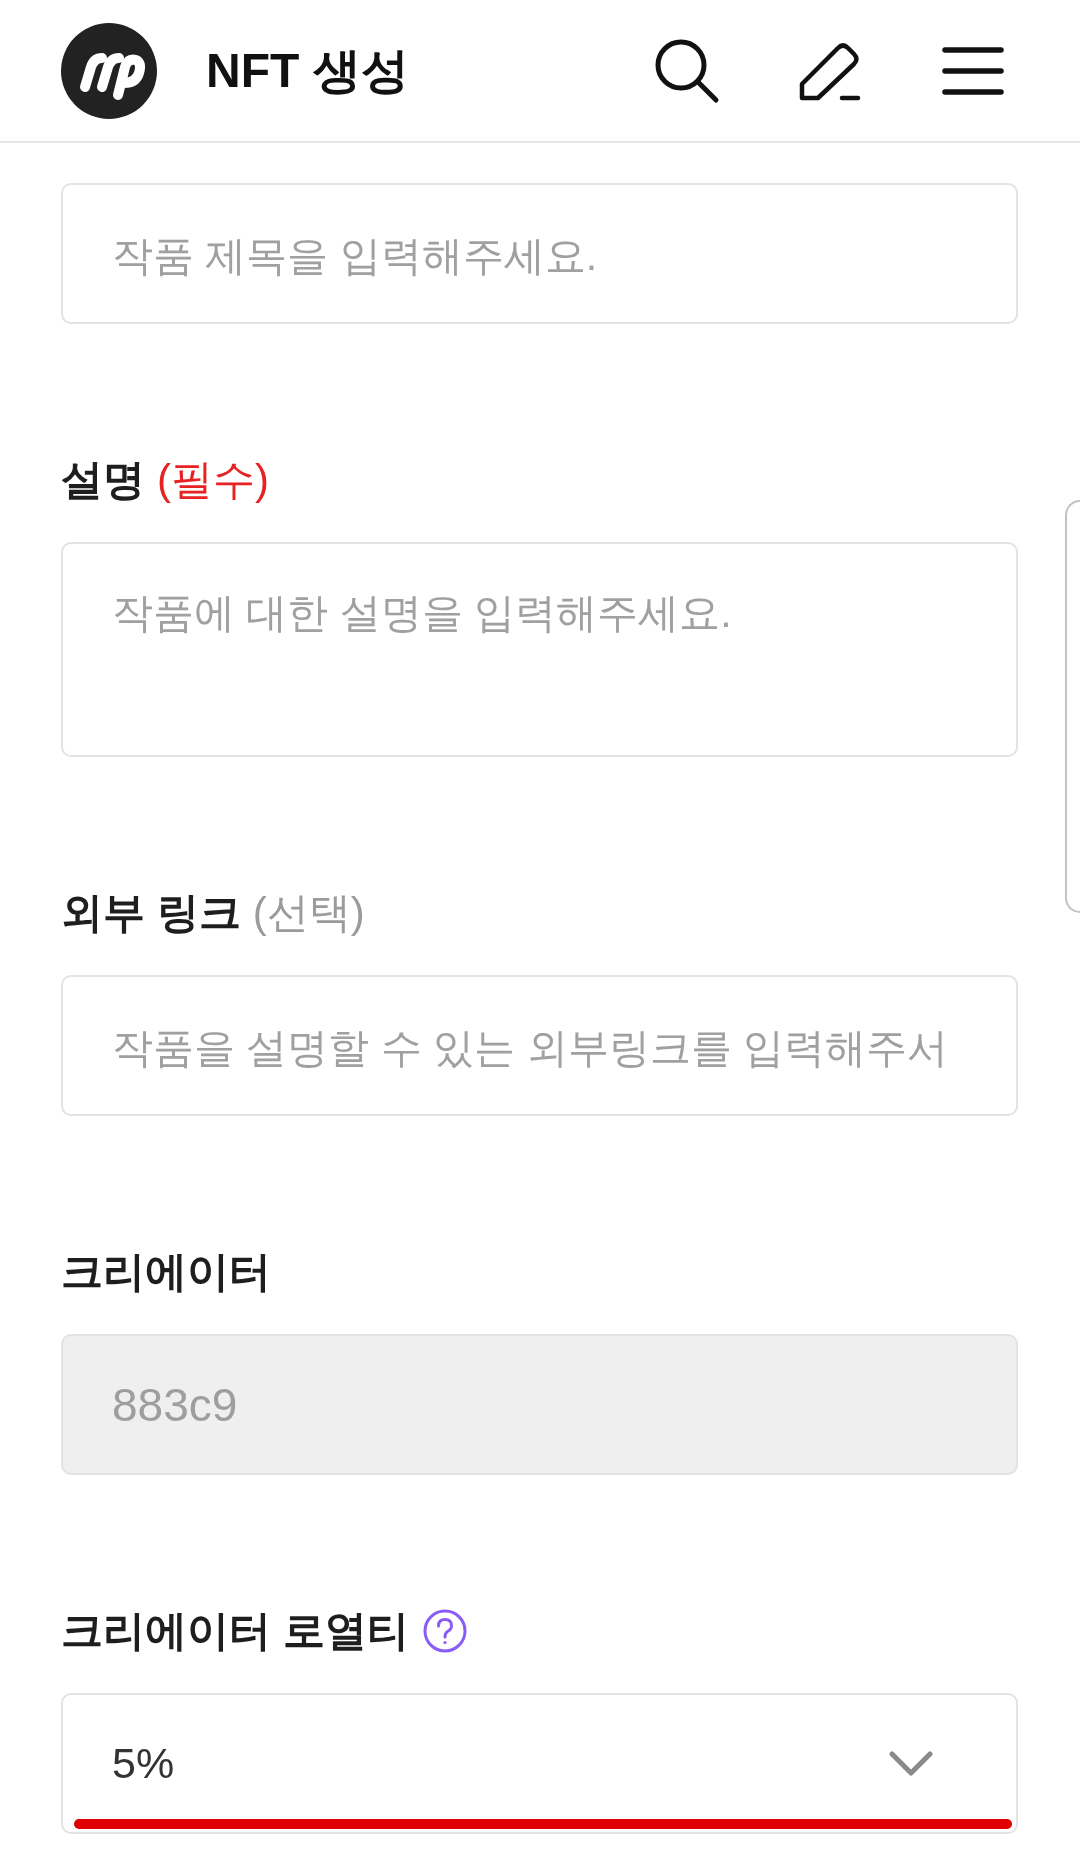 This screenshot has height=1872, width=1080. Describe the element at coordinates (539, 253) in the screenshot. I see `text-field: 작품 제목을 입력해주세요.` at that location.